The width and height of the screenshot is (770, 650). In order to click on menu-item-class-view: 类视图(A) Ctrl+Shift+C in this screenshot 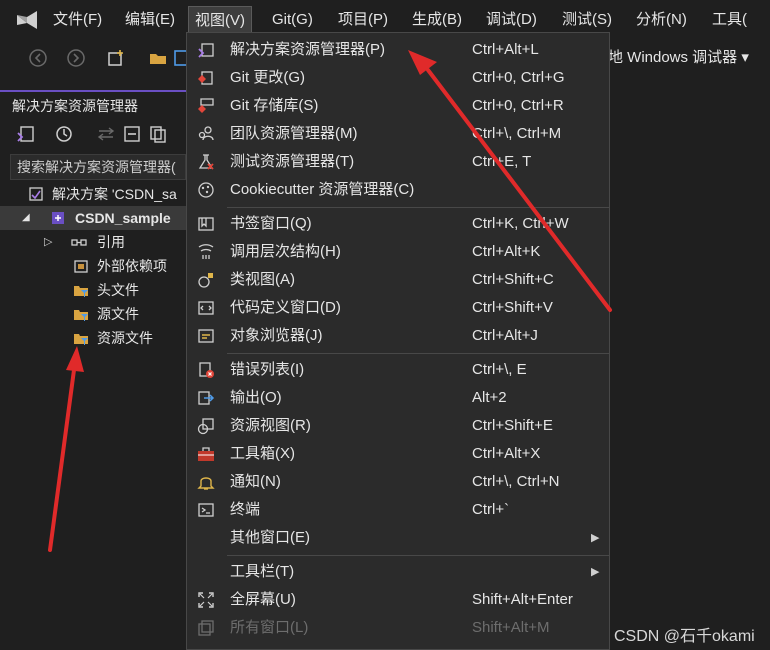, I will do `click(398, 280)`.